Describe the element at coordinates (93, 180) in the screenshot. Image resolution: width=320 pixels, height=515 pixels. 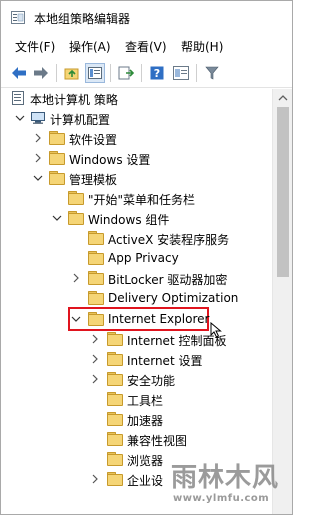
I see `tree-label: 管理模板` at that location.